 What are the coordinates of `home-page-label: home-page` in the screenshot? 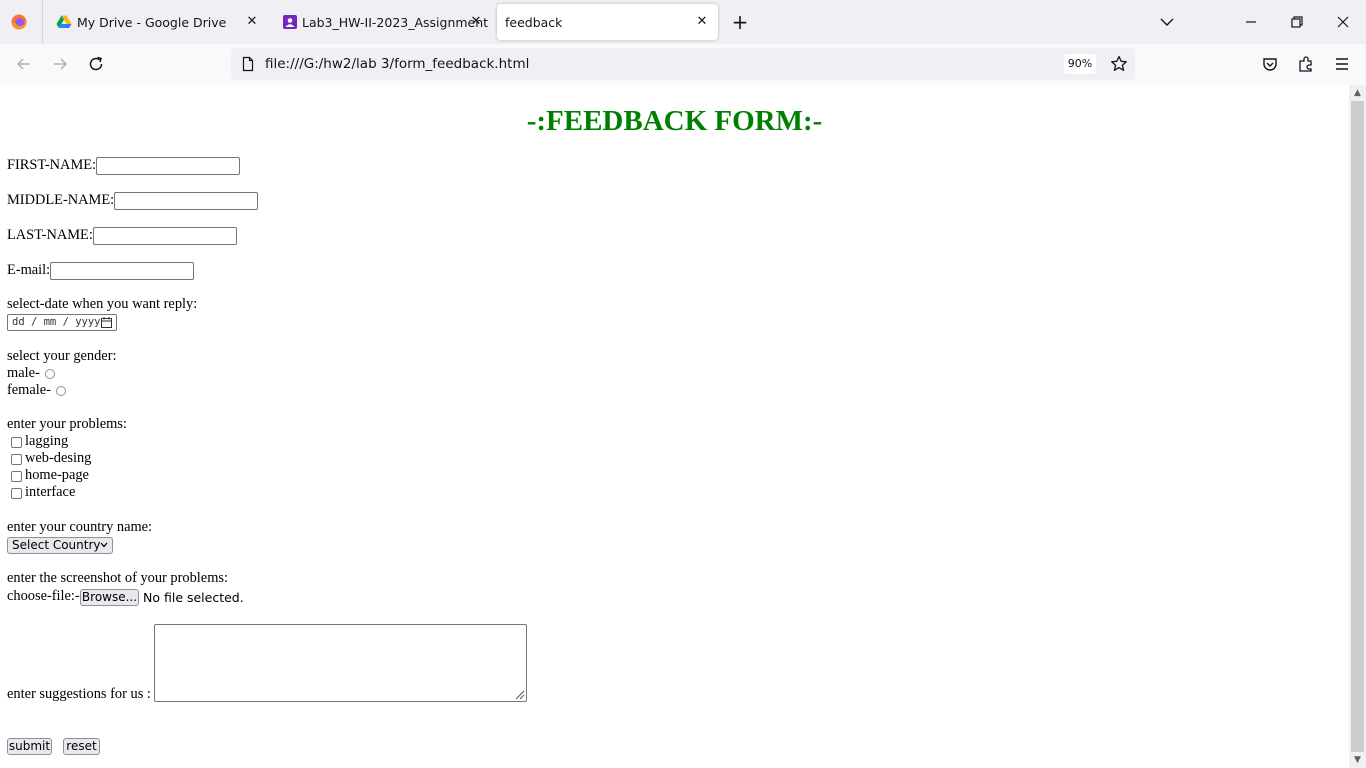 It's located at (57, 475).